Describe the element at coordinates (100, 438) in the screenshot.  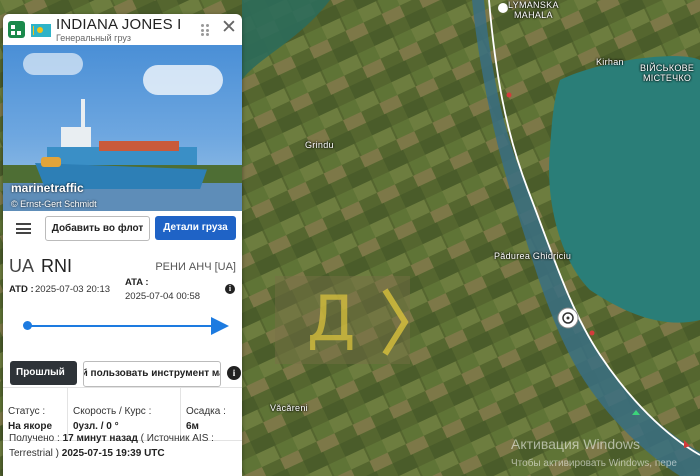
I see `received-ago: 17 минут назад` at that location.